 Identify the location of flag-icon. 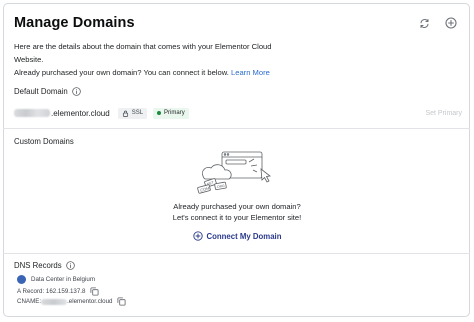
(21, 279).